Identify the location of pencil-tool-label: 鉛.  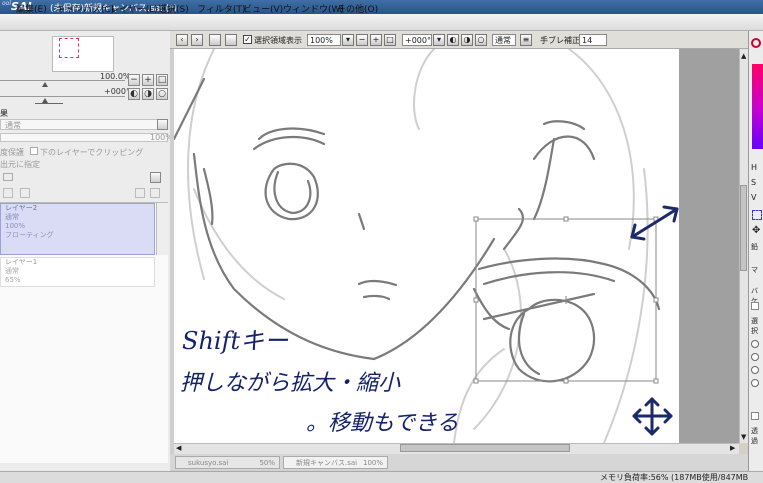
(754, 247).